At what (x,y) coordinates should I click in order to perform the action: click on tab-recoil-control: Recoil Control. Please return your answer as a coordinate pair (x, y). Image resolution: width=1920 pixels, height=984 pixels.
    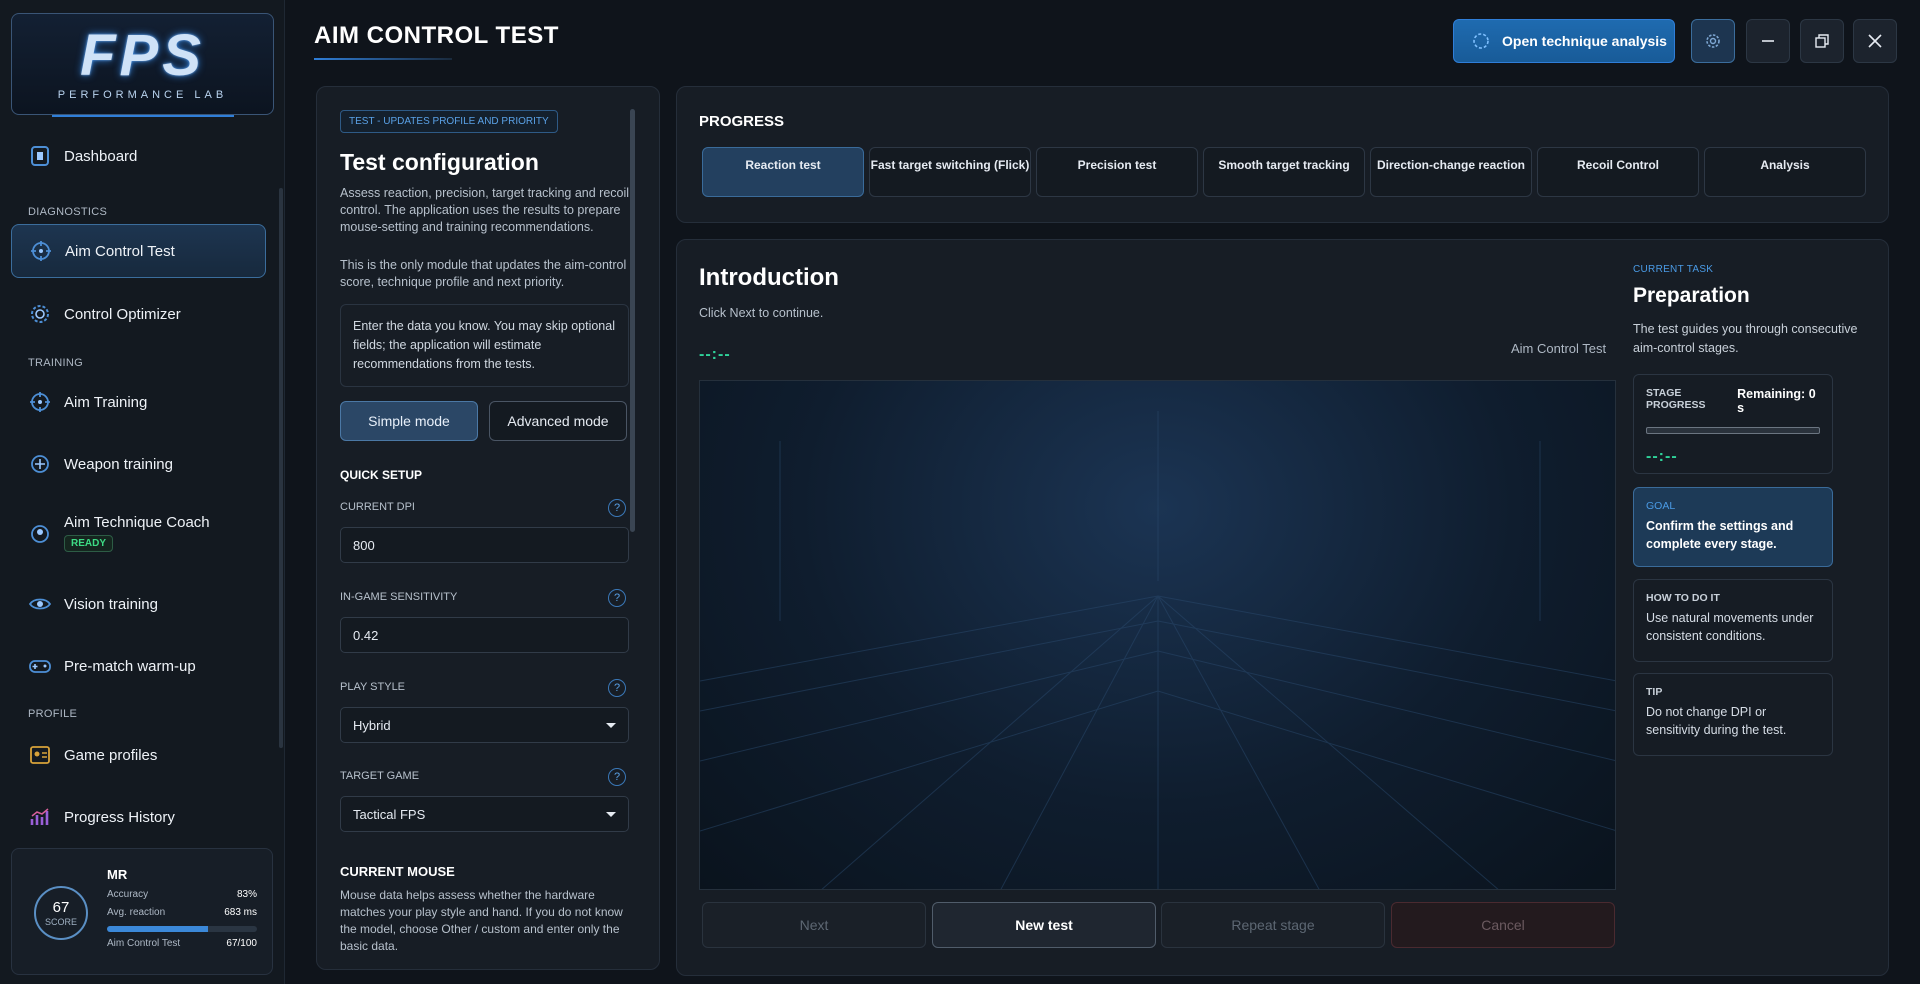
    Looking at the image, I should click on (1618, 172).